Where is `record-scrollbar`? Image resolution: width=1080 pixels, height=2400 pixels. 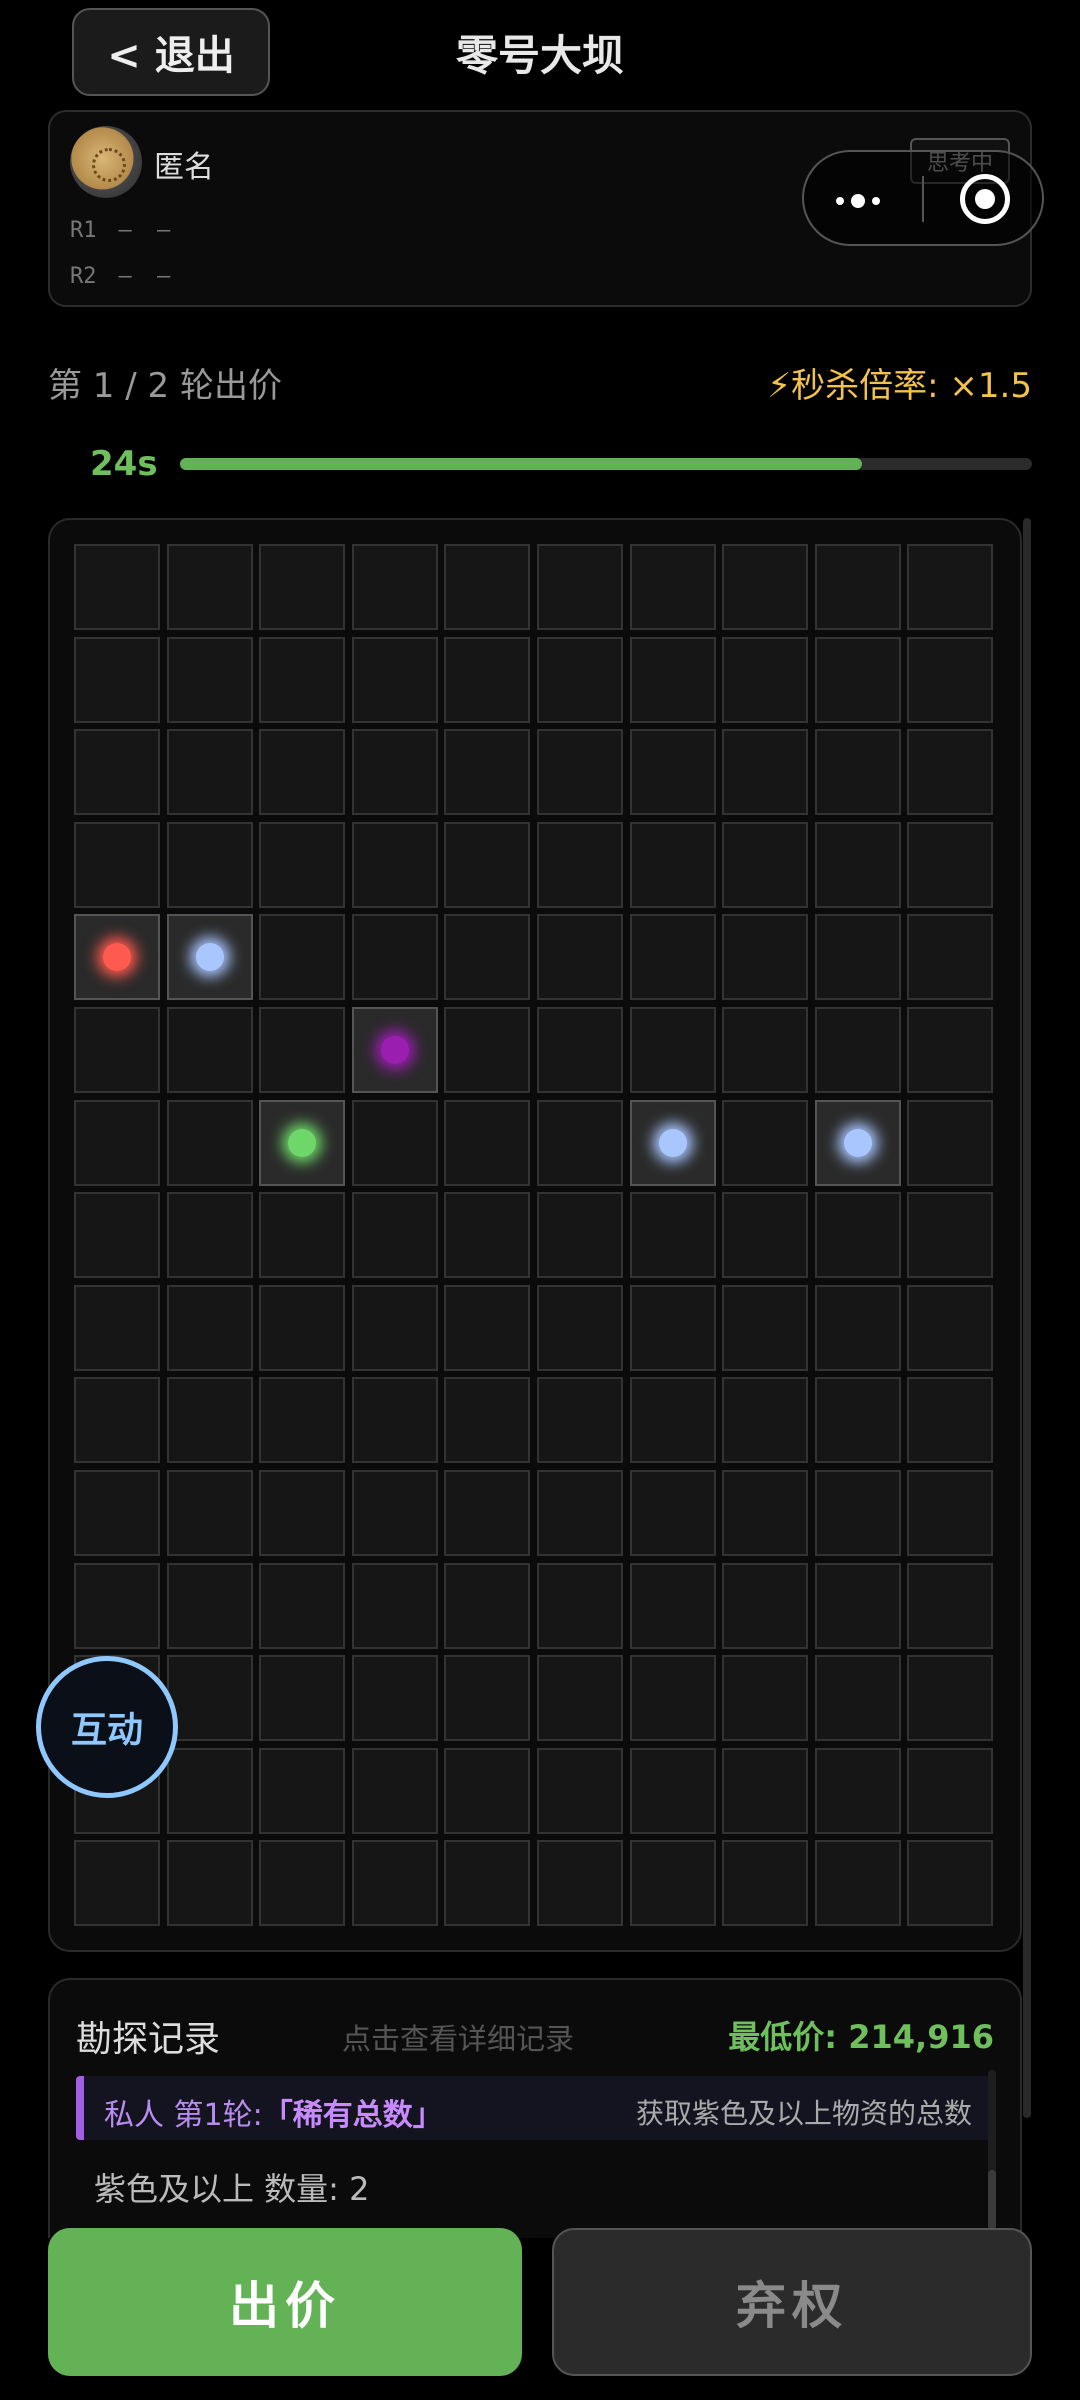
record-scrollbar is located at coordinates (992, 2150).